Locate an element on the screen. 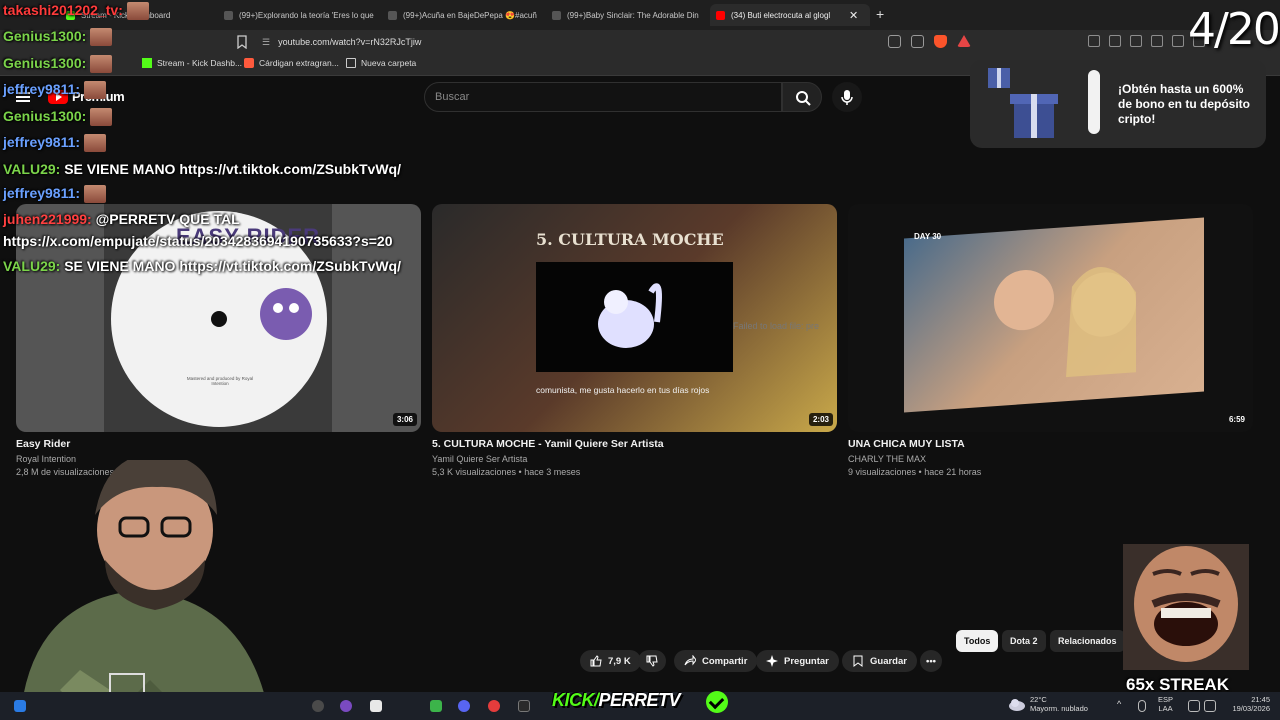 Image resolution: width=1280 pixels, height=720 pixels. tiktok-favicon-icon is located at coordinates (228, 15).